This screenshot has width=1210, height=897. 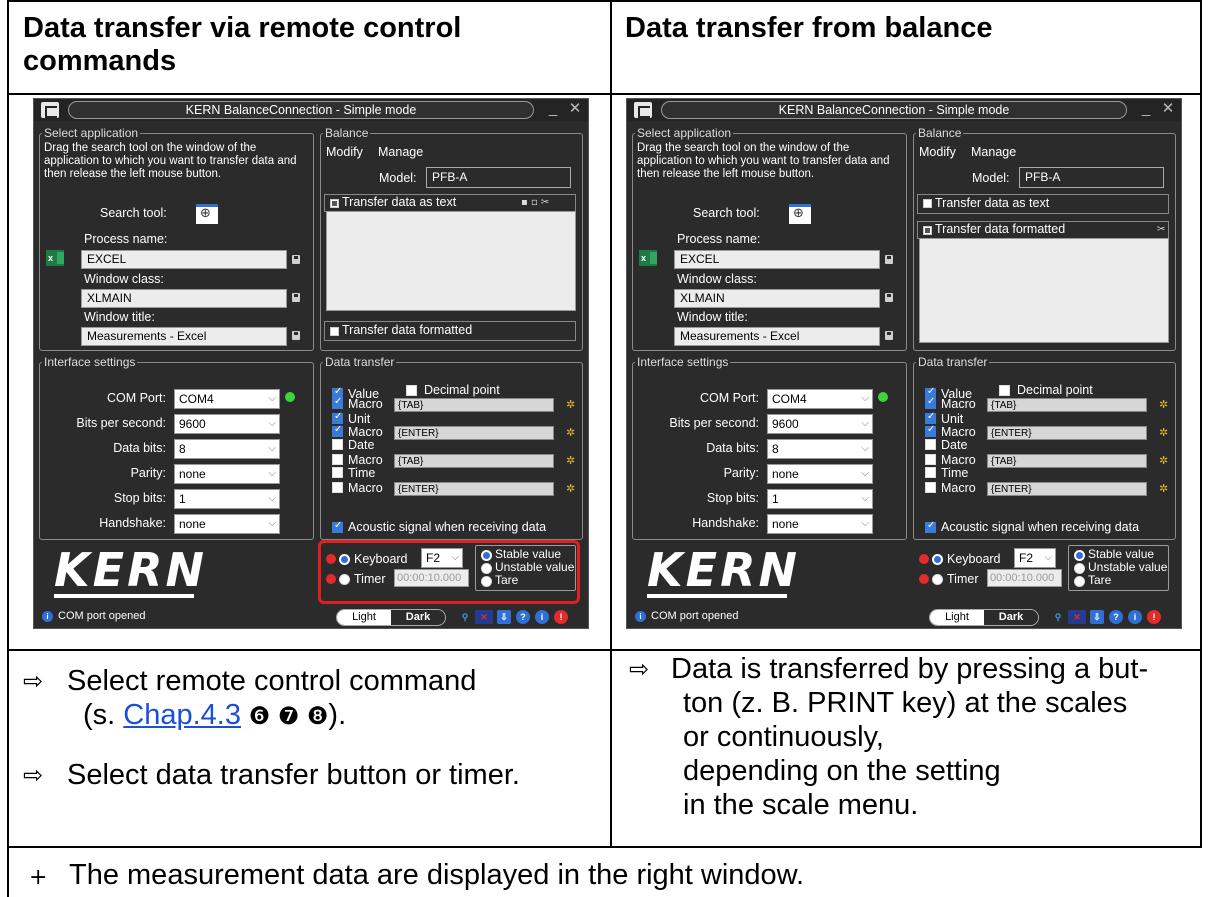 What do you see at coordinates (1079, 581) in the screenshot?
I see `tare-radio` at bounding box center [1079, 581].